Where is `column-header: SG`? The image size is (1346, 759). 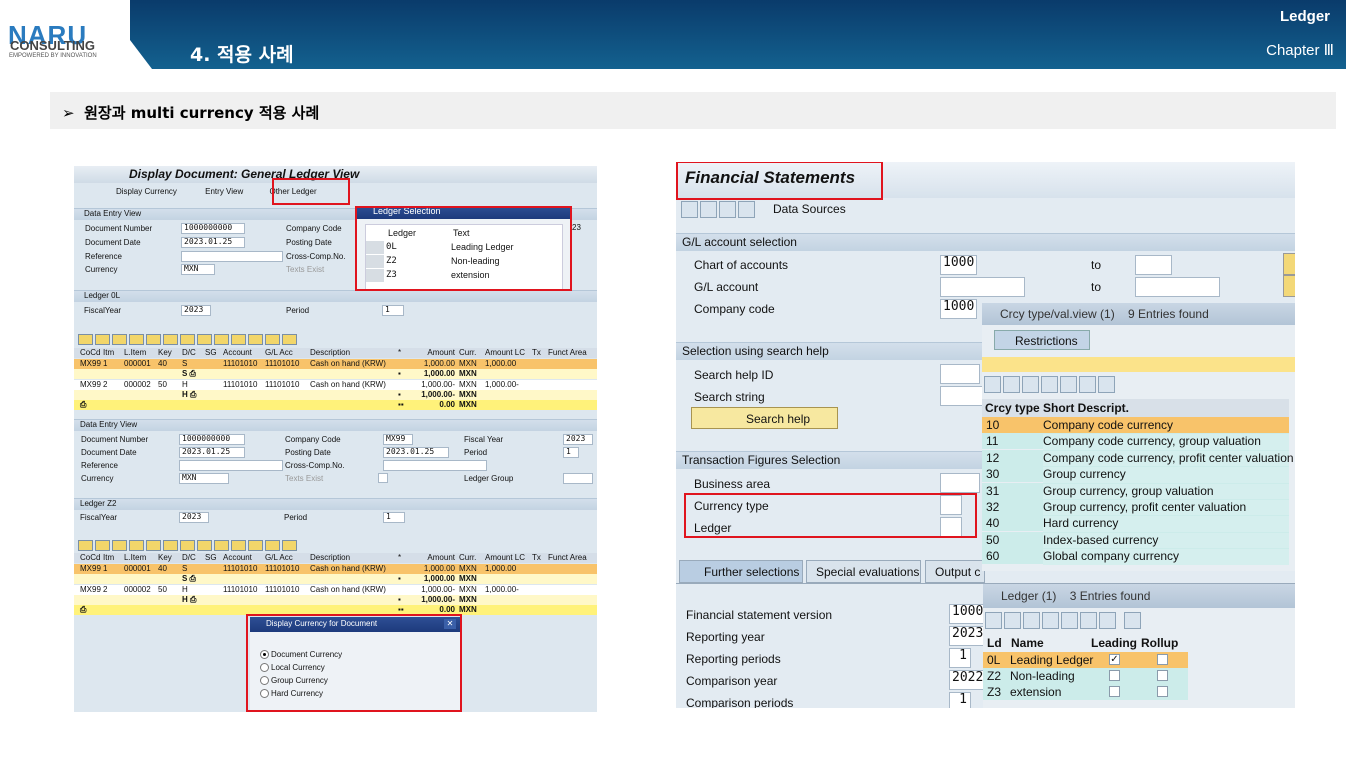 column-header: SG is located at coordinates (211, 352).